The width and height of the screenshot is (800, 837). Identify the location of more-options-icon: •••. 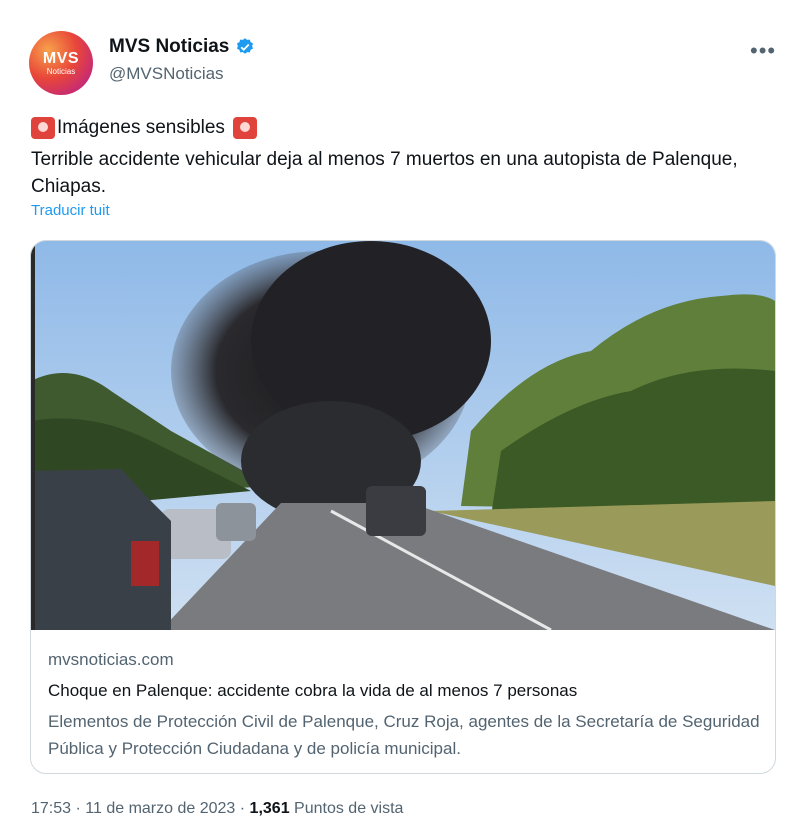
(763, 51).